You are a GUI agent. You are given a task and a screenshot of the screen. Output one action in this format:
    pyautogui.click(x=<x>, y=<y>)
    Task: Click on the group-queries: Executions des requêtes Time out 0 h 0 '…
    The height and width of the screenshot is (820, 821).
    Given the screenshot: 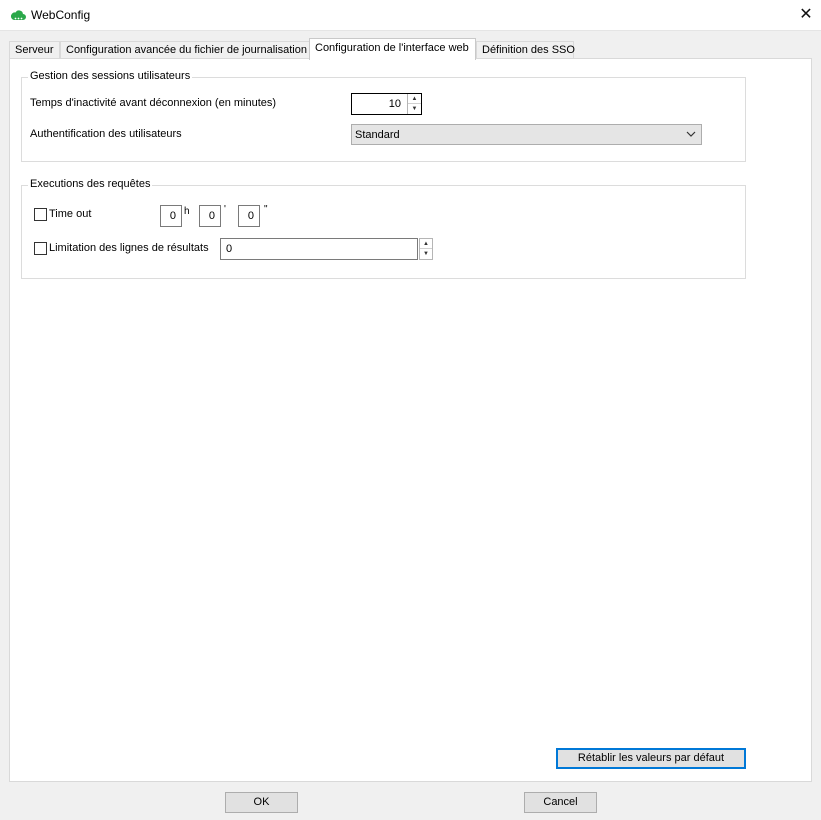 What is the action you would take?
    pyautogui.click(x=383, y=228)
    